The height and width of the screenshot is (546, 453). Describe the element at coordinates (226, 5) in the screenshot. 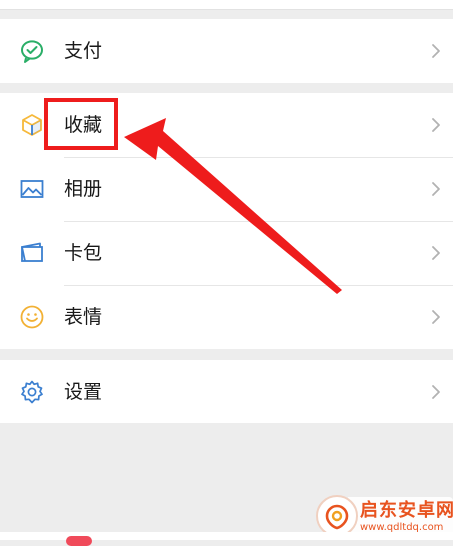

I see `previous-section-edge` at that location.